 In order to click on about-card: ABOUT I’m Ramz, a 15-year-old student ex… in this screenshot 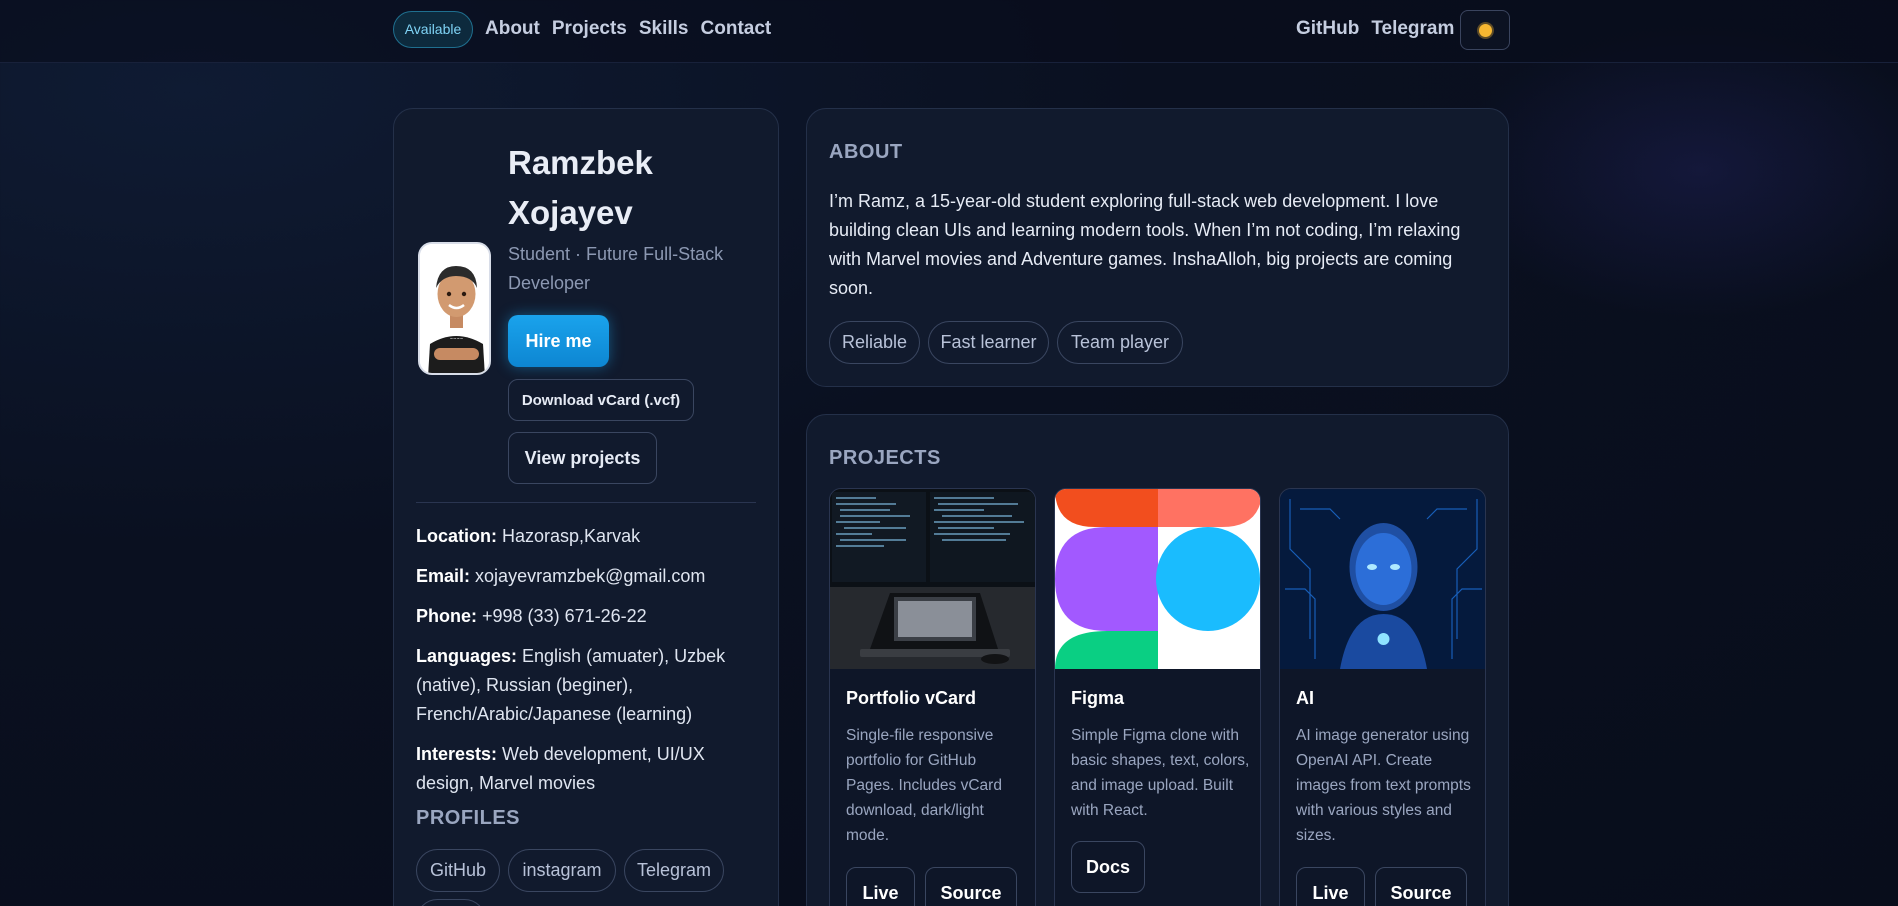, I will do `click(1157, 247)`.